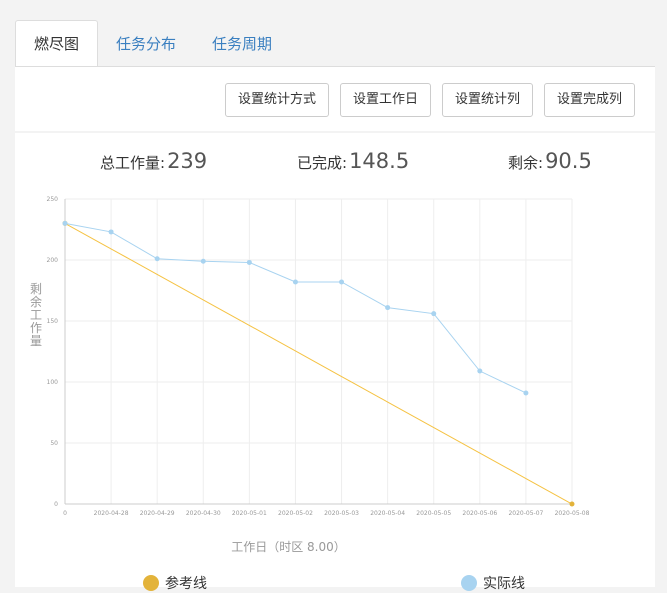  I want to click on toolbar-panel: 设置统计方式 设置工作日 设置统计列 设置完成列, so click(335, 98).